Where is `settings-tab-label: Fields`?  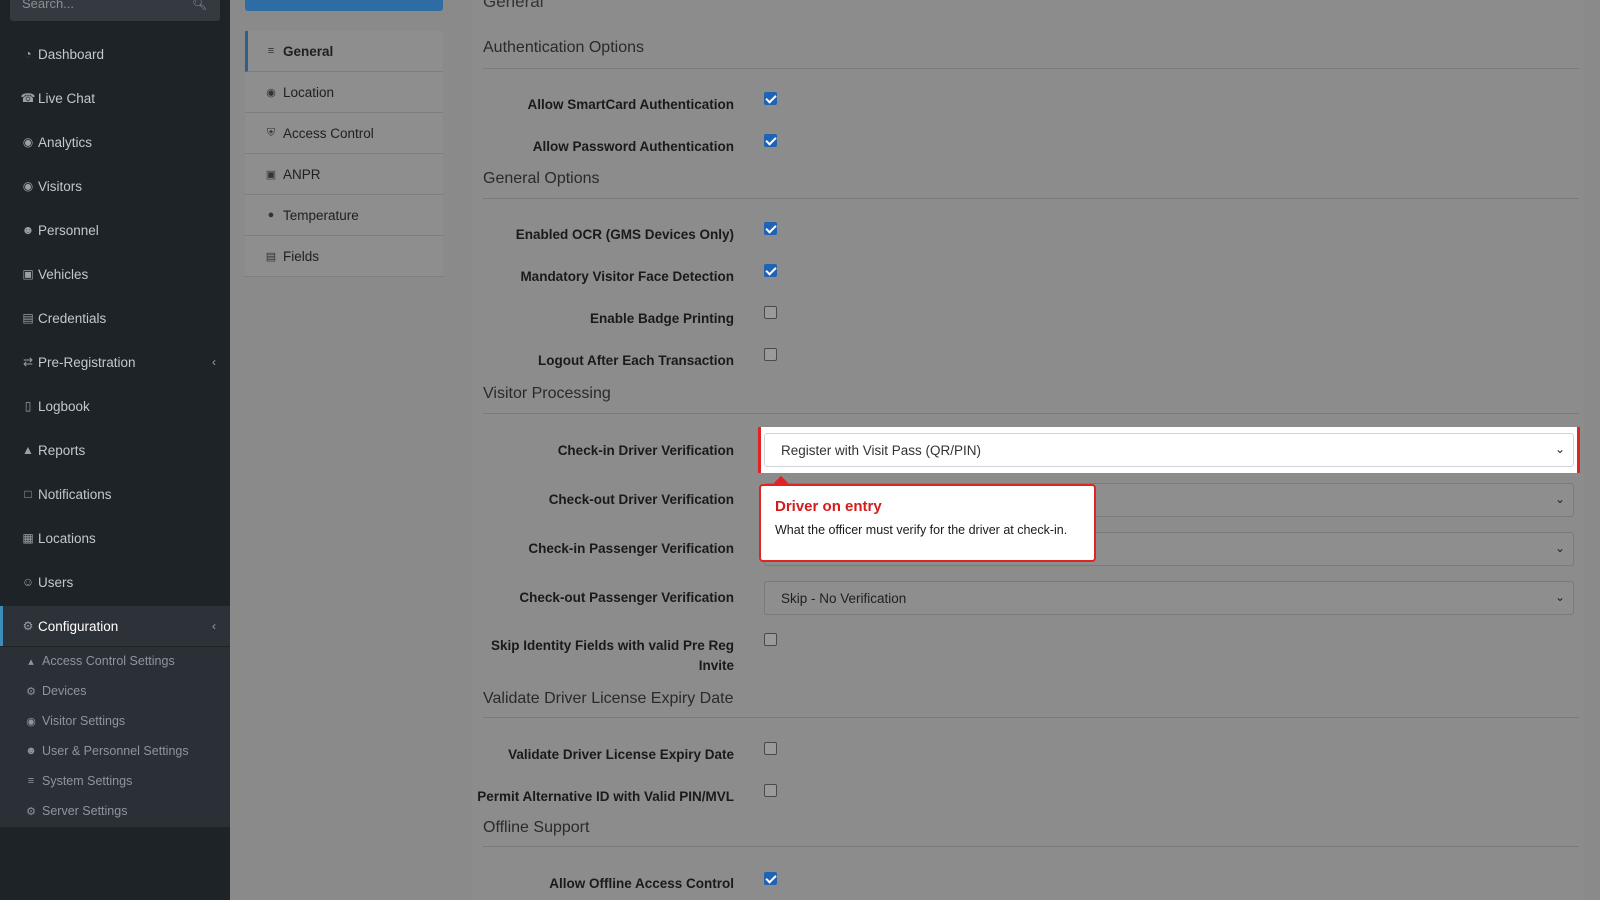 settings-tab-label: Fields is located at coordinates (301, 256).